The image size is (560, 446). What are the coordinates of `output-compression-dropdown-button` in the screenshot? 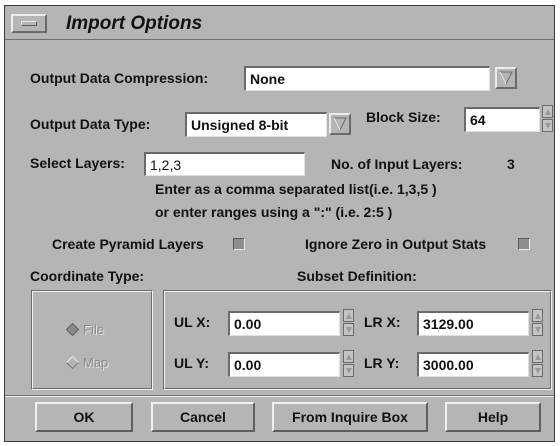 It's located at (506, 78).